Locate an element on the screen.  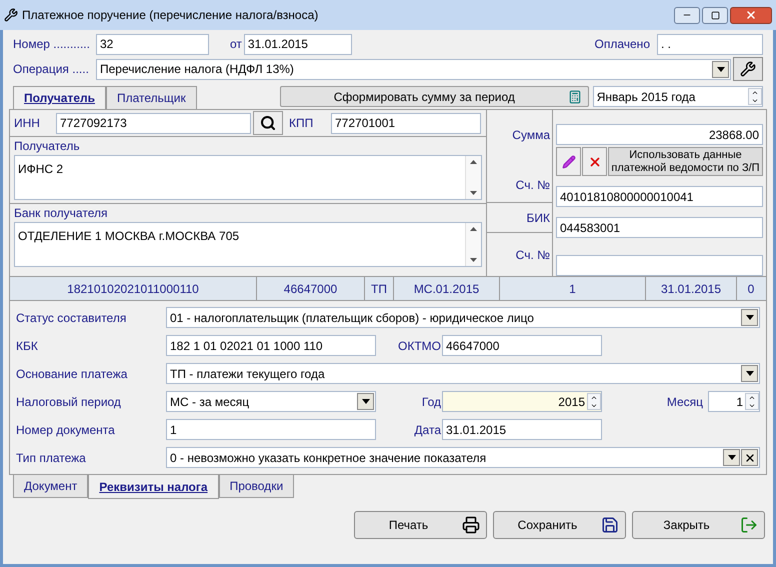
input-field: 182 1 01 02021 01 1000 110 is located at coordinates (271, 345).